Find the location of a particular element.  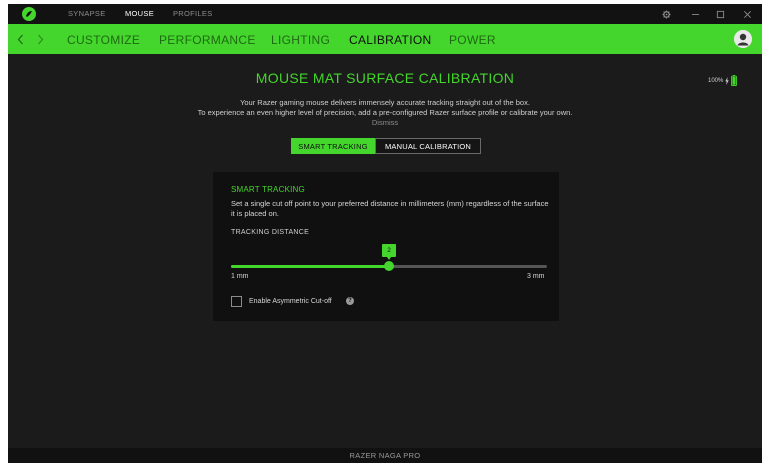

top-tab-profiles: PROFILES is located at coordinates (193, 13).